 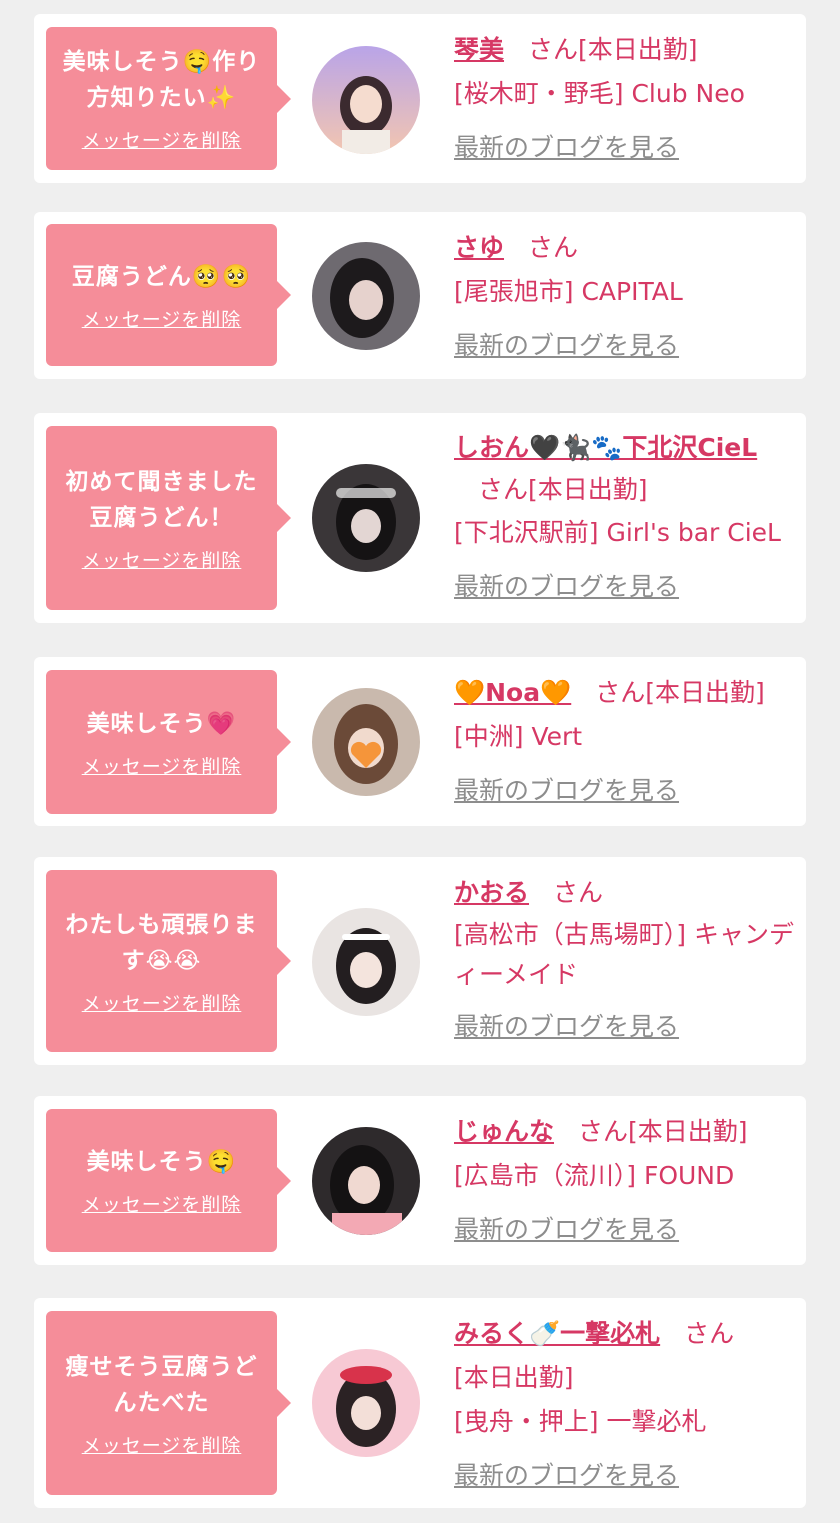 What do you see at coordinates (161, 276) in the screenshot?
I see `message-text: 豆腐うどん🥺🥺` at bounding box center [161, 276].